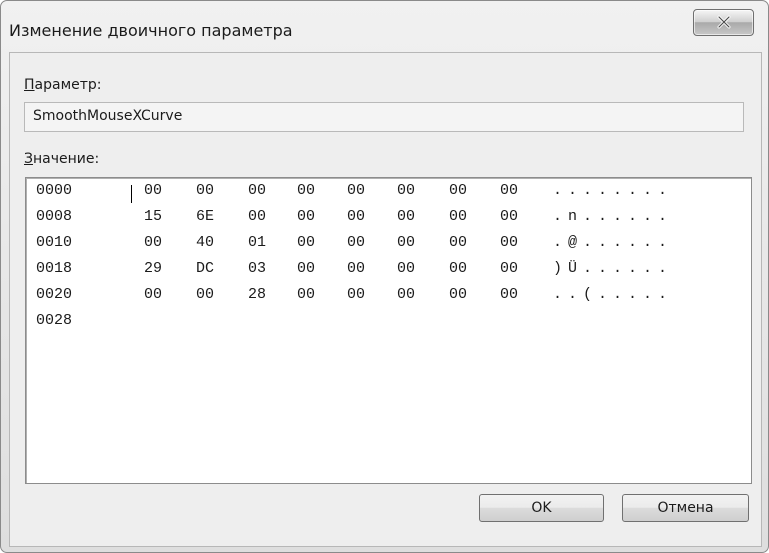  What do you see at coordinates (685, 508) in the screenshot?
I see `cancel-button: Отмена` at bounding box center [685, 508].